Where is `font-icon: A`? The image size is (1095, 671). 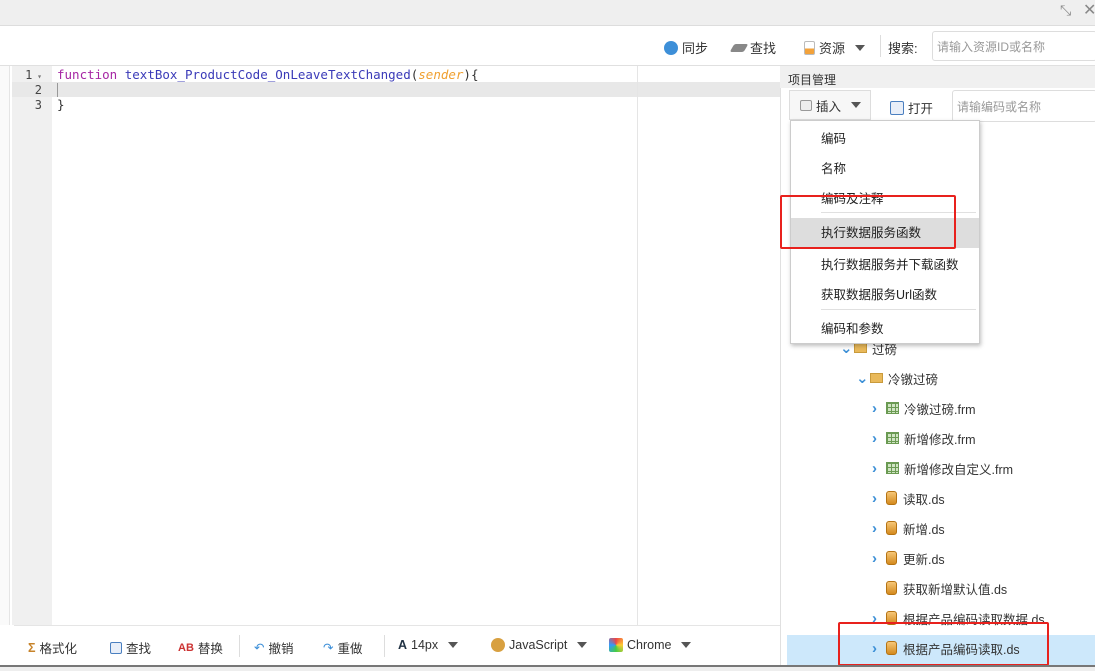
font-icon: A is located at coordinates (403, 645).